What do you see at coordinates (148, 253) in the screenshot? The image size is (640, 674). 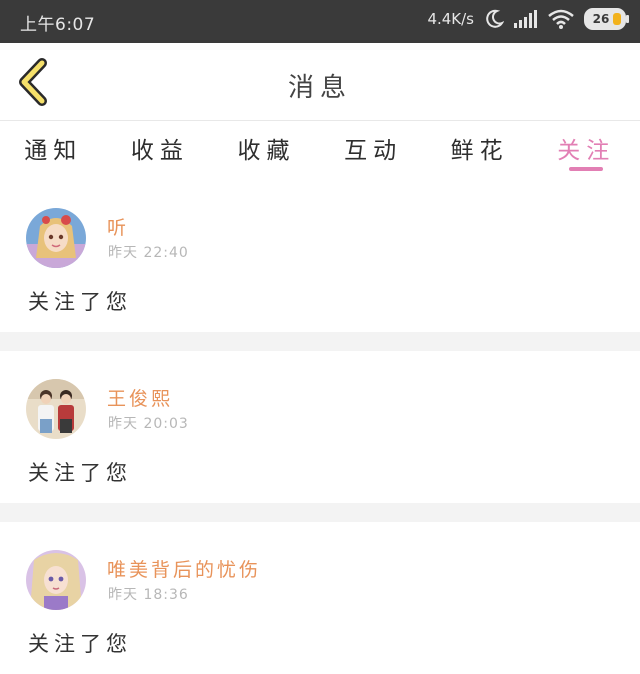 I see `message-time: 昨天 22:40` at bounding box center [148, 253].